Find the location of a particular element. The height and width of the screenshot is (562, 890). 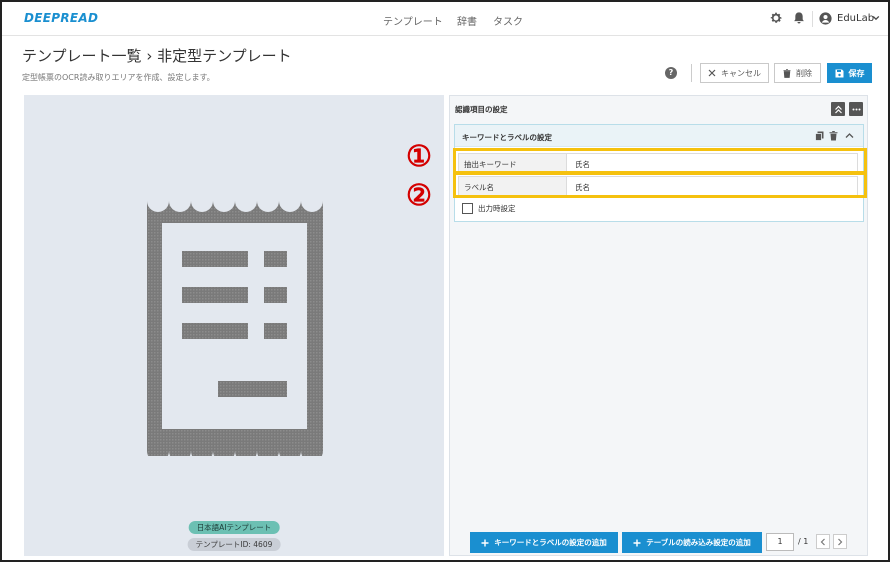

previous-page-button is located at coordinates (823, 541).